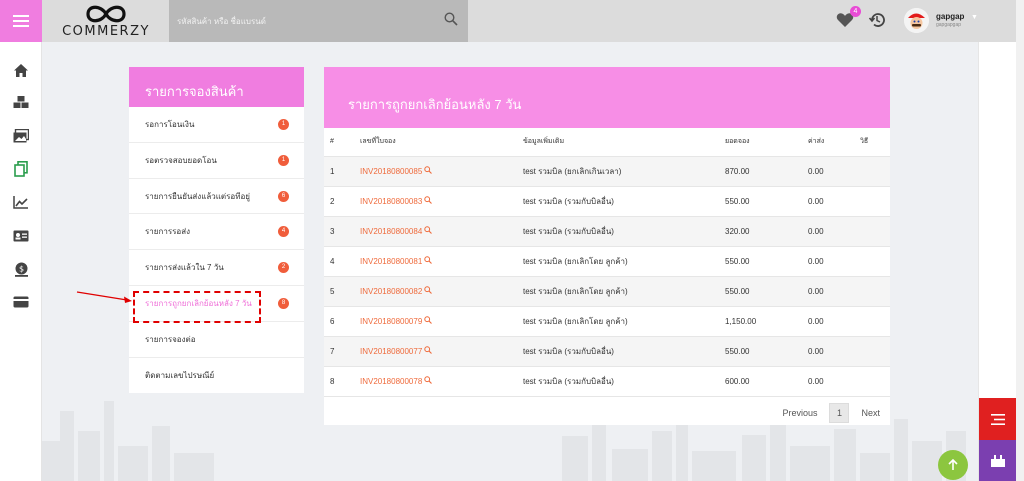  Describe the element at coordinates (21, 21) in the screenshot. I see `hamburger-menu-button` at that location.